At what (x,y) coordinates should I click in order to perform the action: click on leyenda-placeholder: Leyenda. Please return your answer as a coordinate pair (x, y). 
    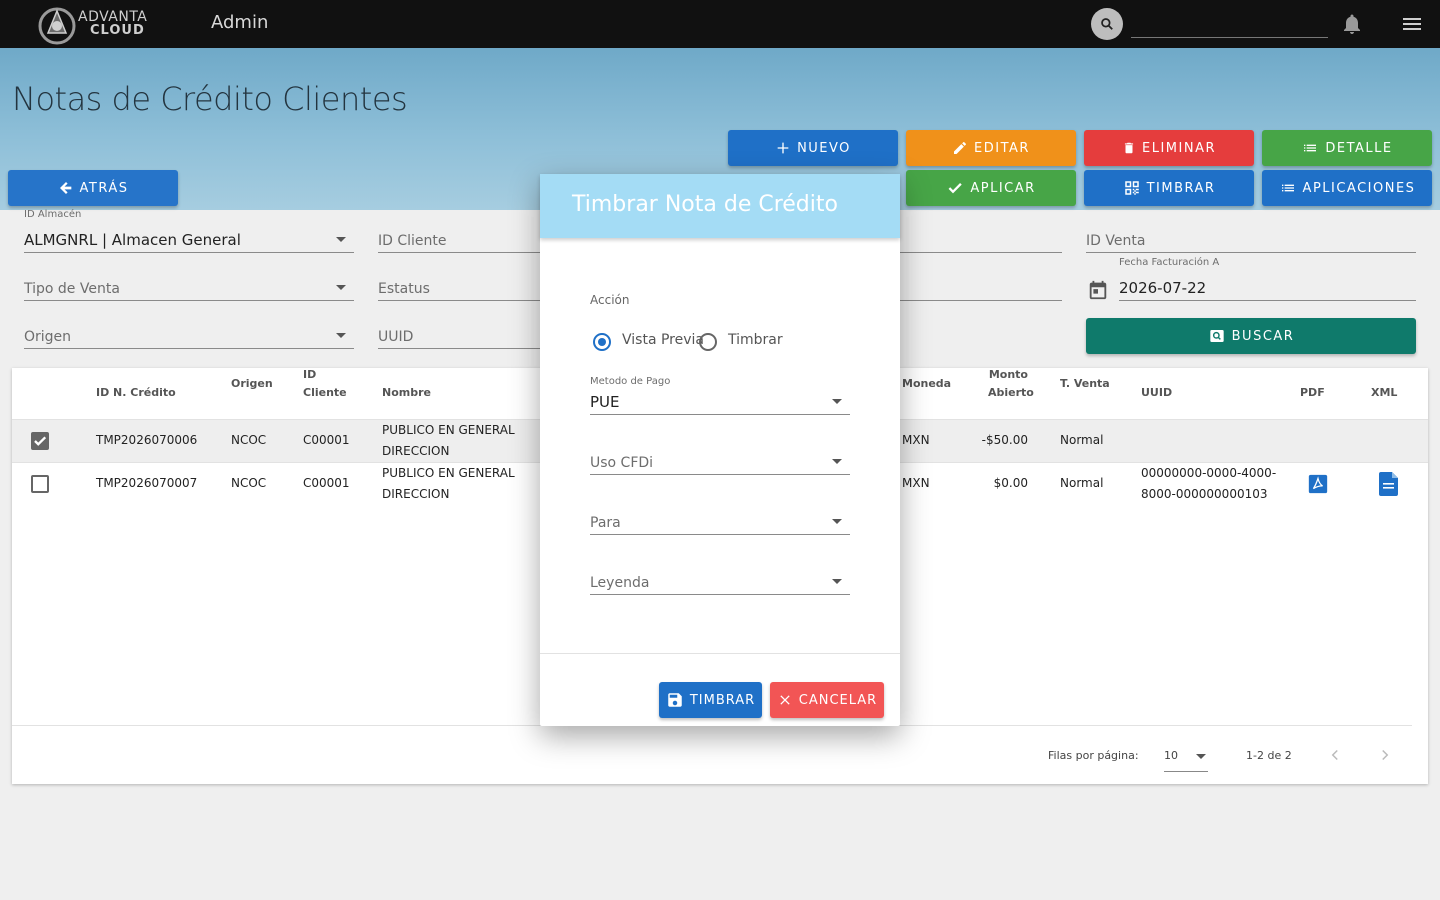
    Looking at the image, I should click on (620, 583).